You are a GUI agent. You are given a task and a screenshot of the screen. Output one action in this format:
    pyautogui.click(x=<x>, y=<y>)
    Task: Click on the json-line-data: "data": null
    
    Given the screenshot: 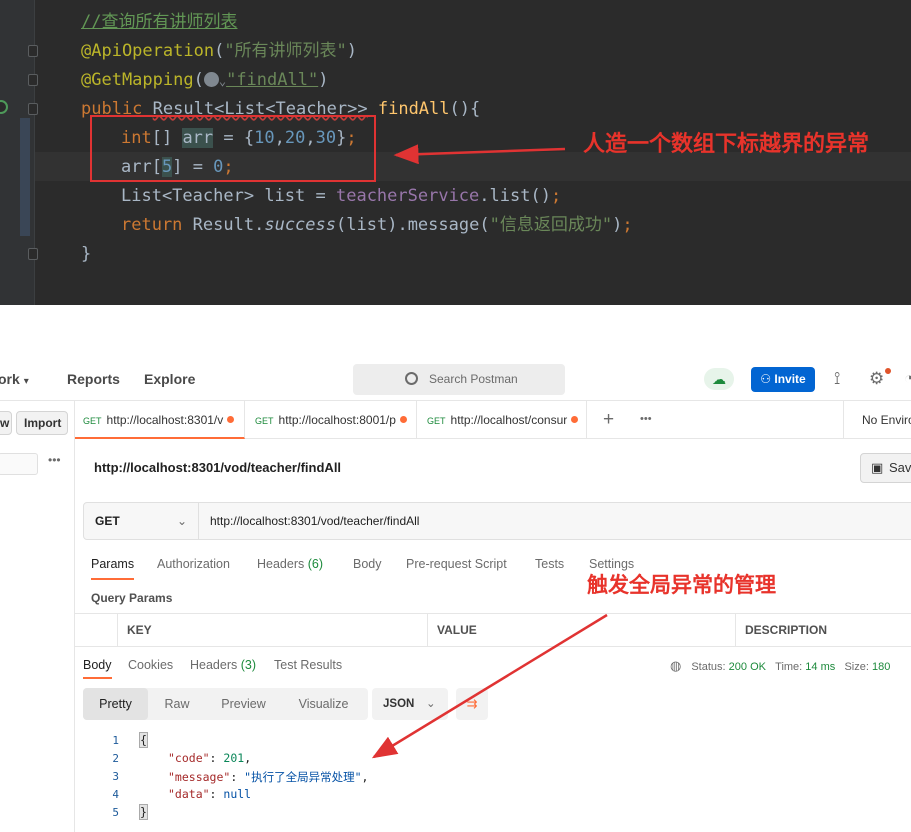 What is the action you would take?
    pyautogui.click(x=210, y=794)
    